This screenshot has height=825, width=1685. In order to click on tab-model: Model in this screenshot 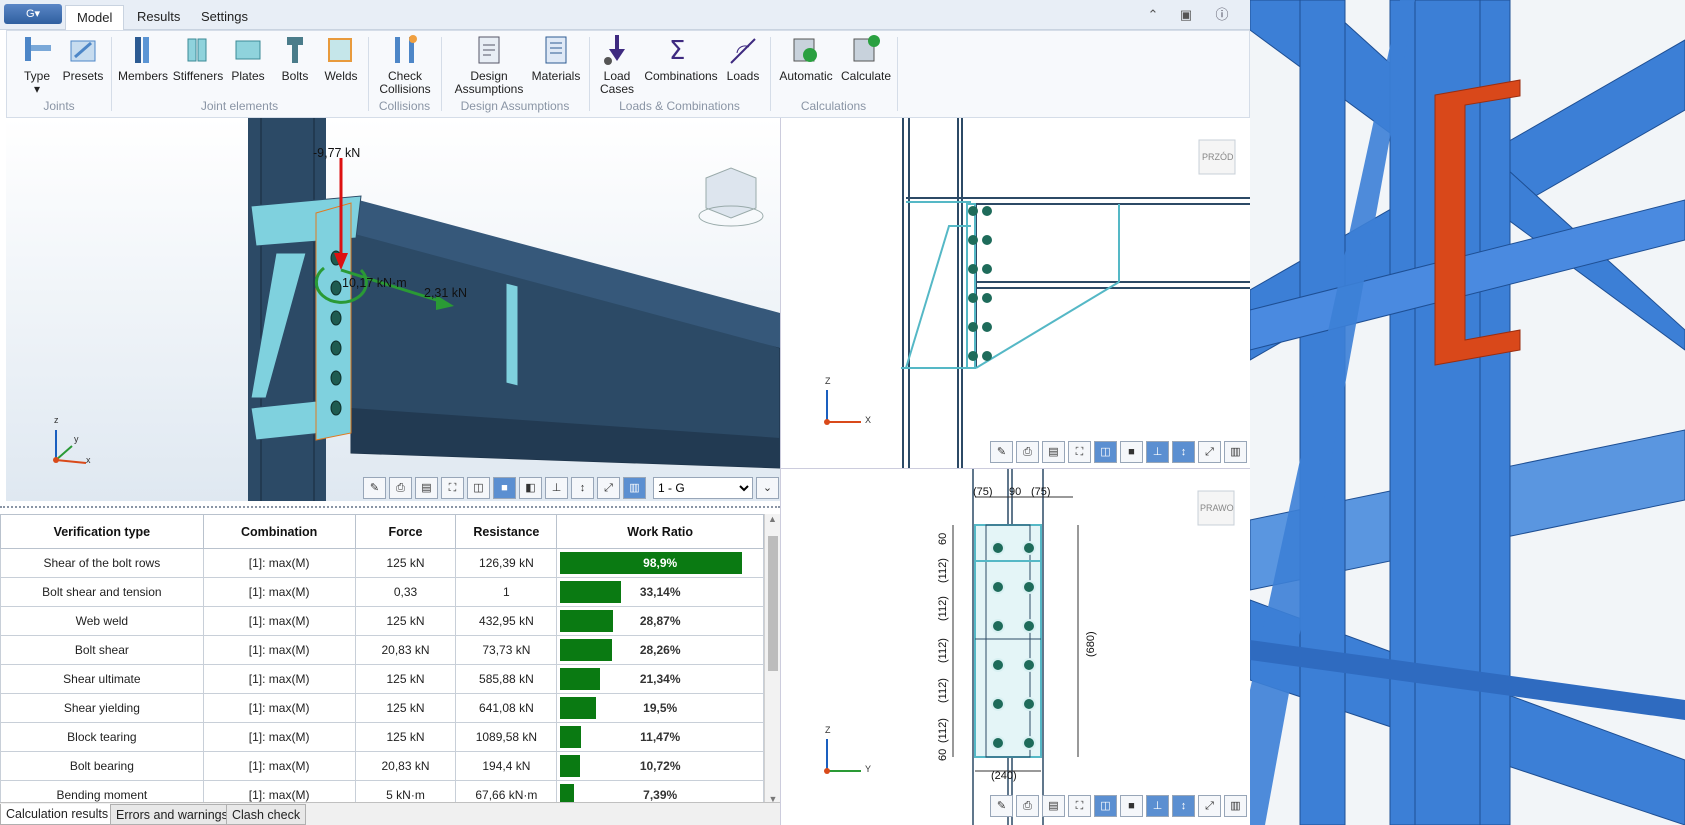, I will do `click(95, 17)`.